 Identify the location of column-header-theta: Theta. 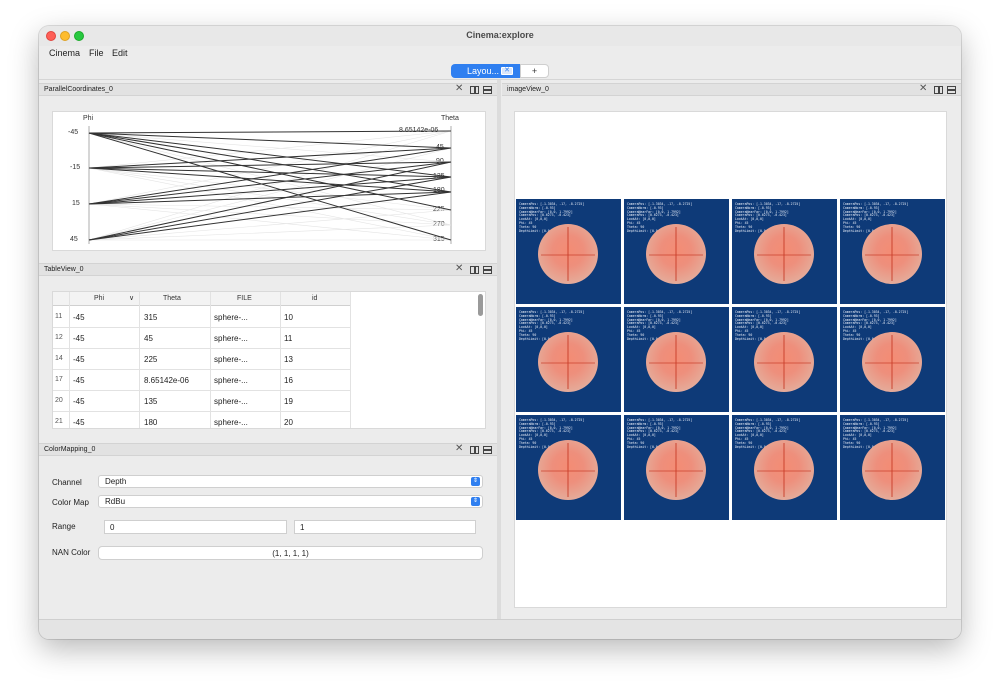
(172, 298).